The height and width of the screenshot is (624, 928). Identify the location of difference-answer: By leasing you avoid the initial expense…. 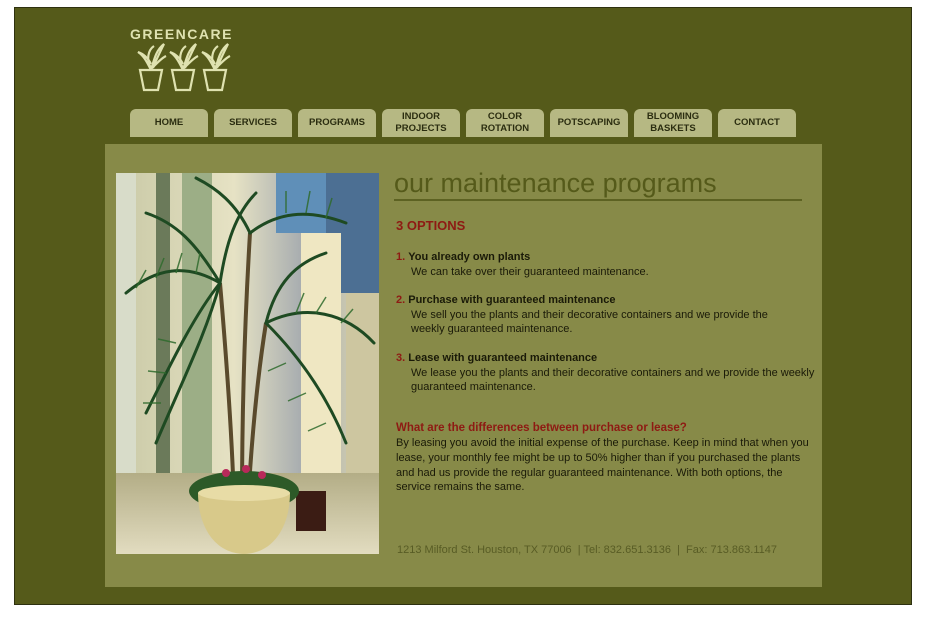
(602, 465).